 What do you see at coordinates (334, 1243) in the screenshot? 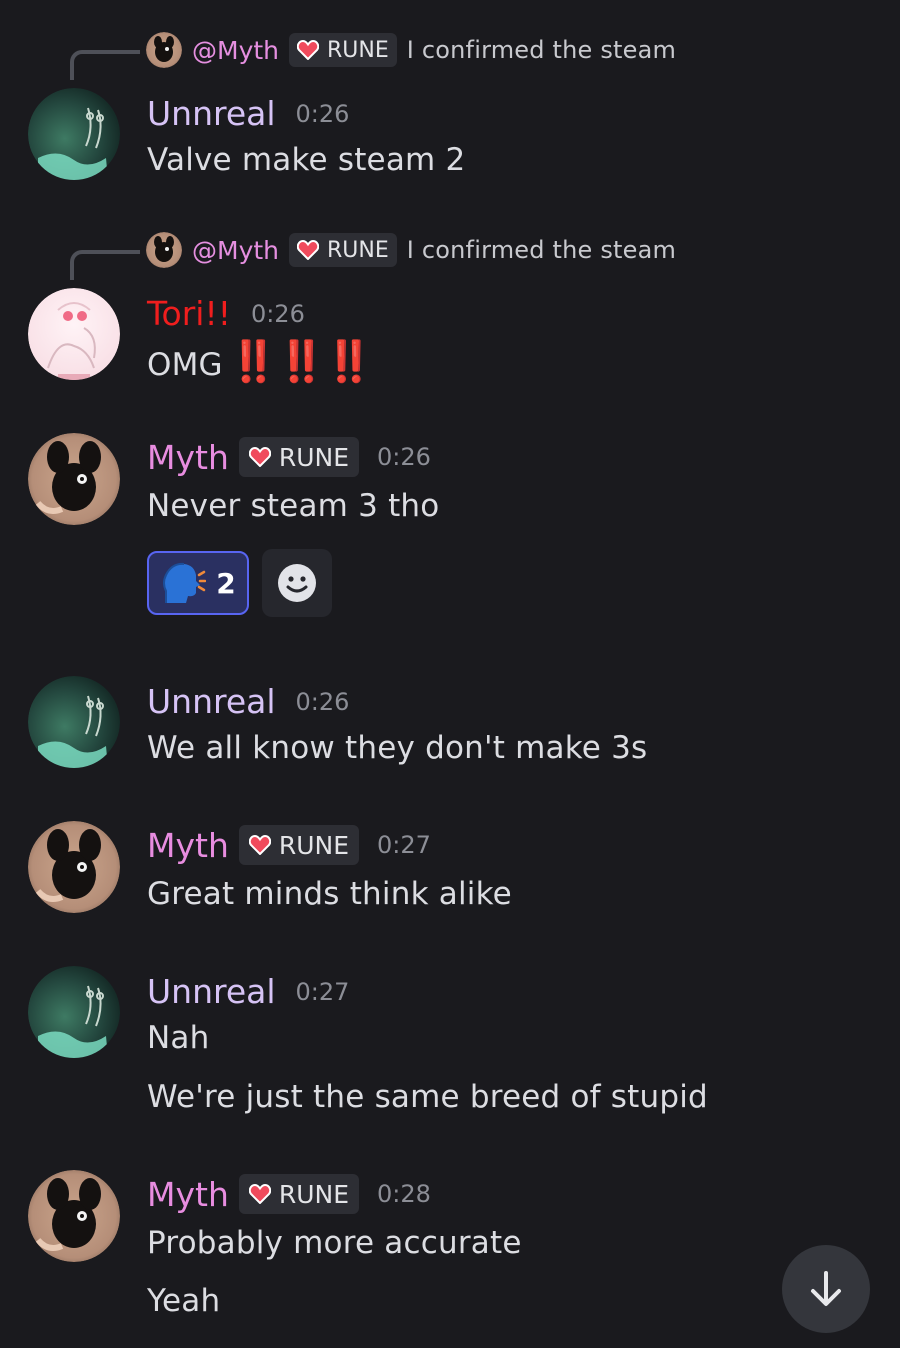
I see `message-text: Probably more accurate` at bounding box center [334, 1243].